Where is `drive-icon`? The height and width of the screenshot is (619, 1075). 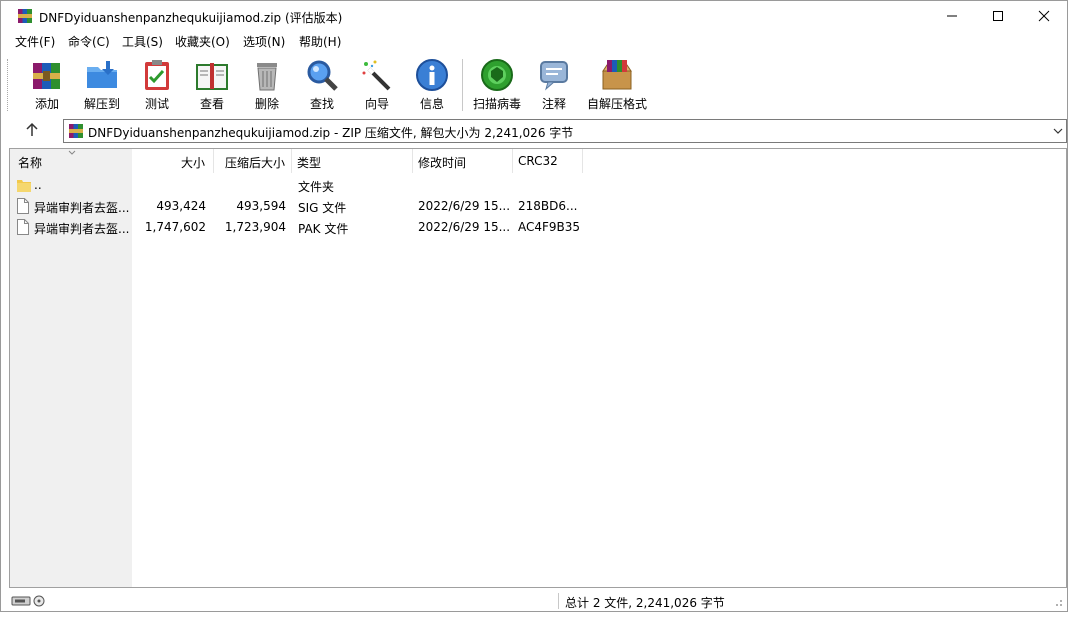
drive-icon is located at coordinates (28, 601).